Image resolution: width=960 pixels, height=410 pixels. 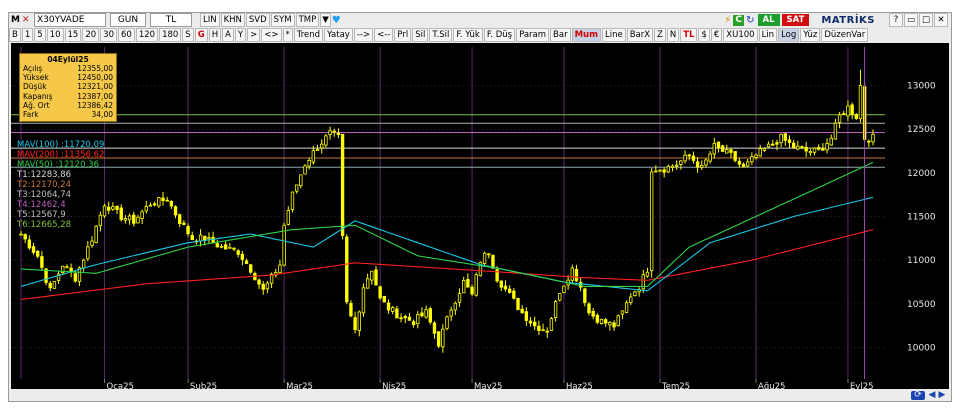 I want to click on lightning-icon: ⚡, so click(x=727, y=20).